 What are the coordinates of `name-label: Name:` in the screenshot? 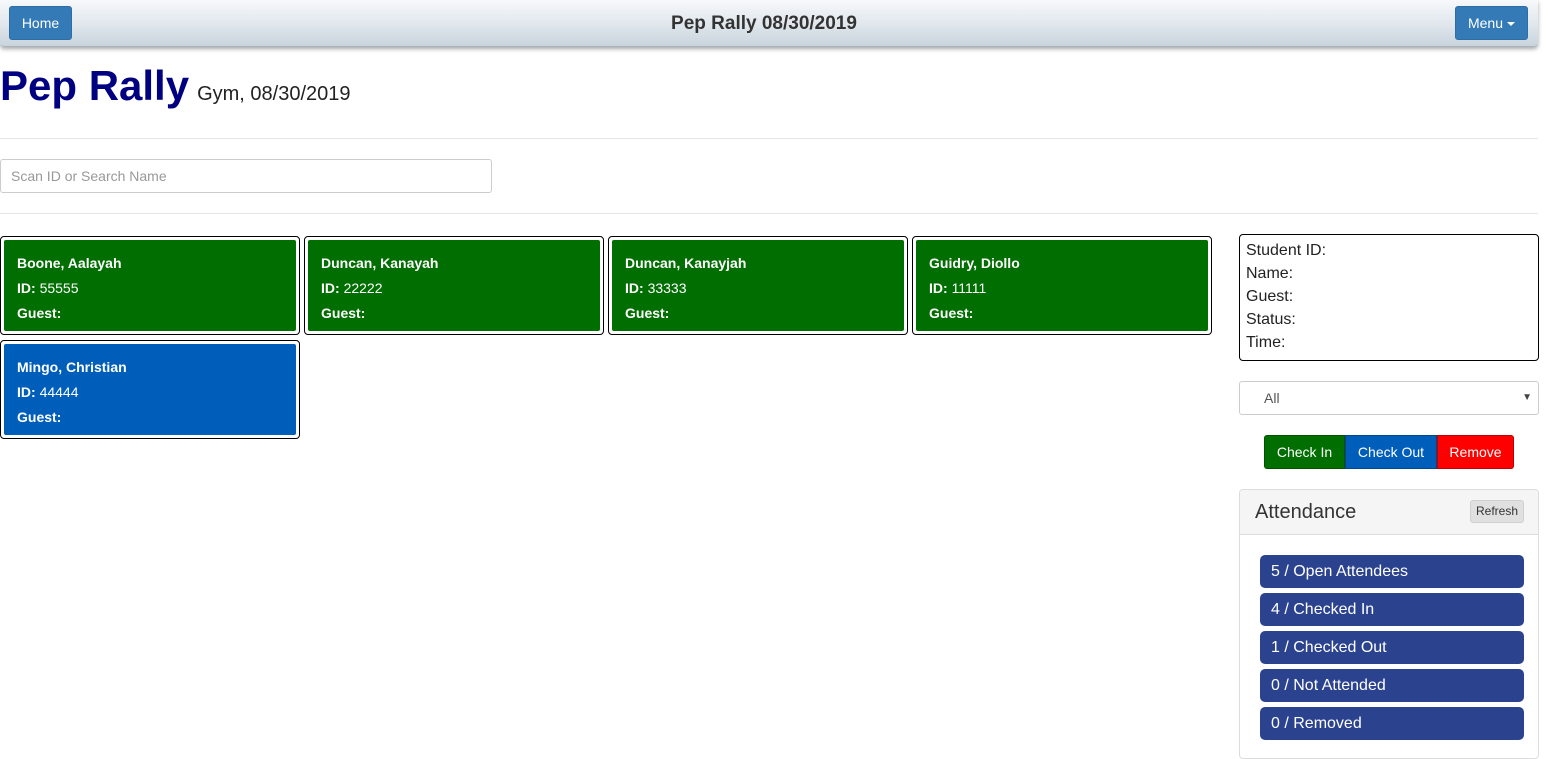 It's located at (1270, 273).